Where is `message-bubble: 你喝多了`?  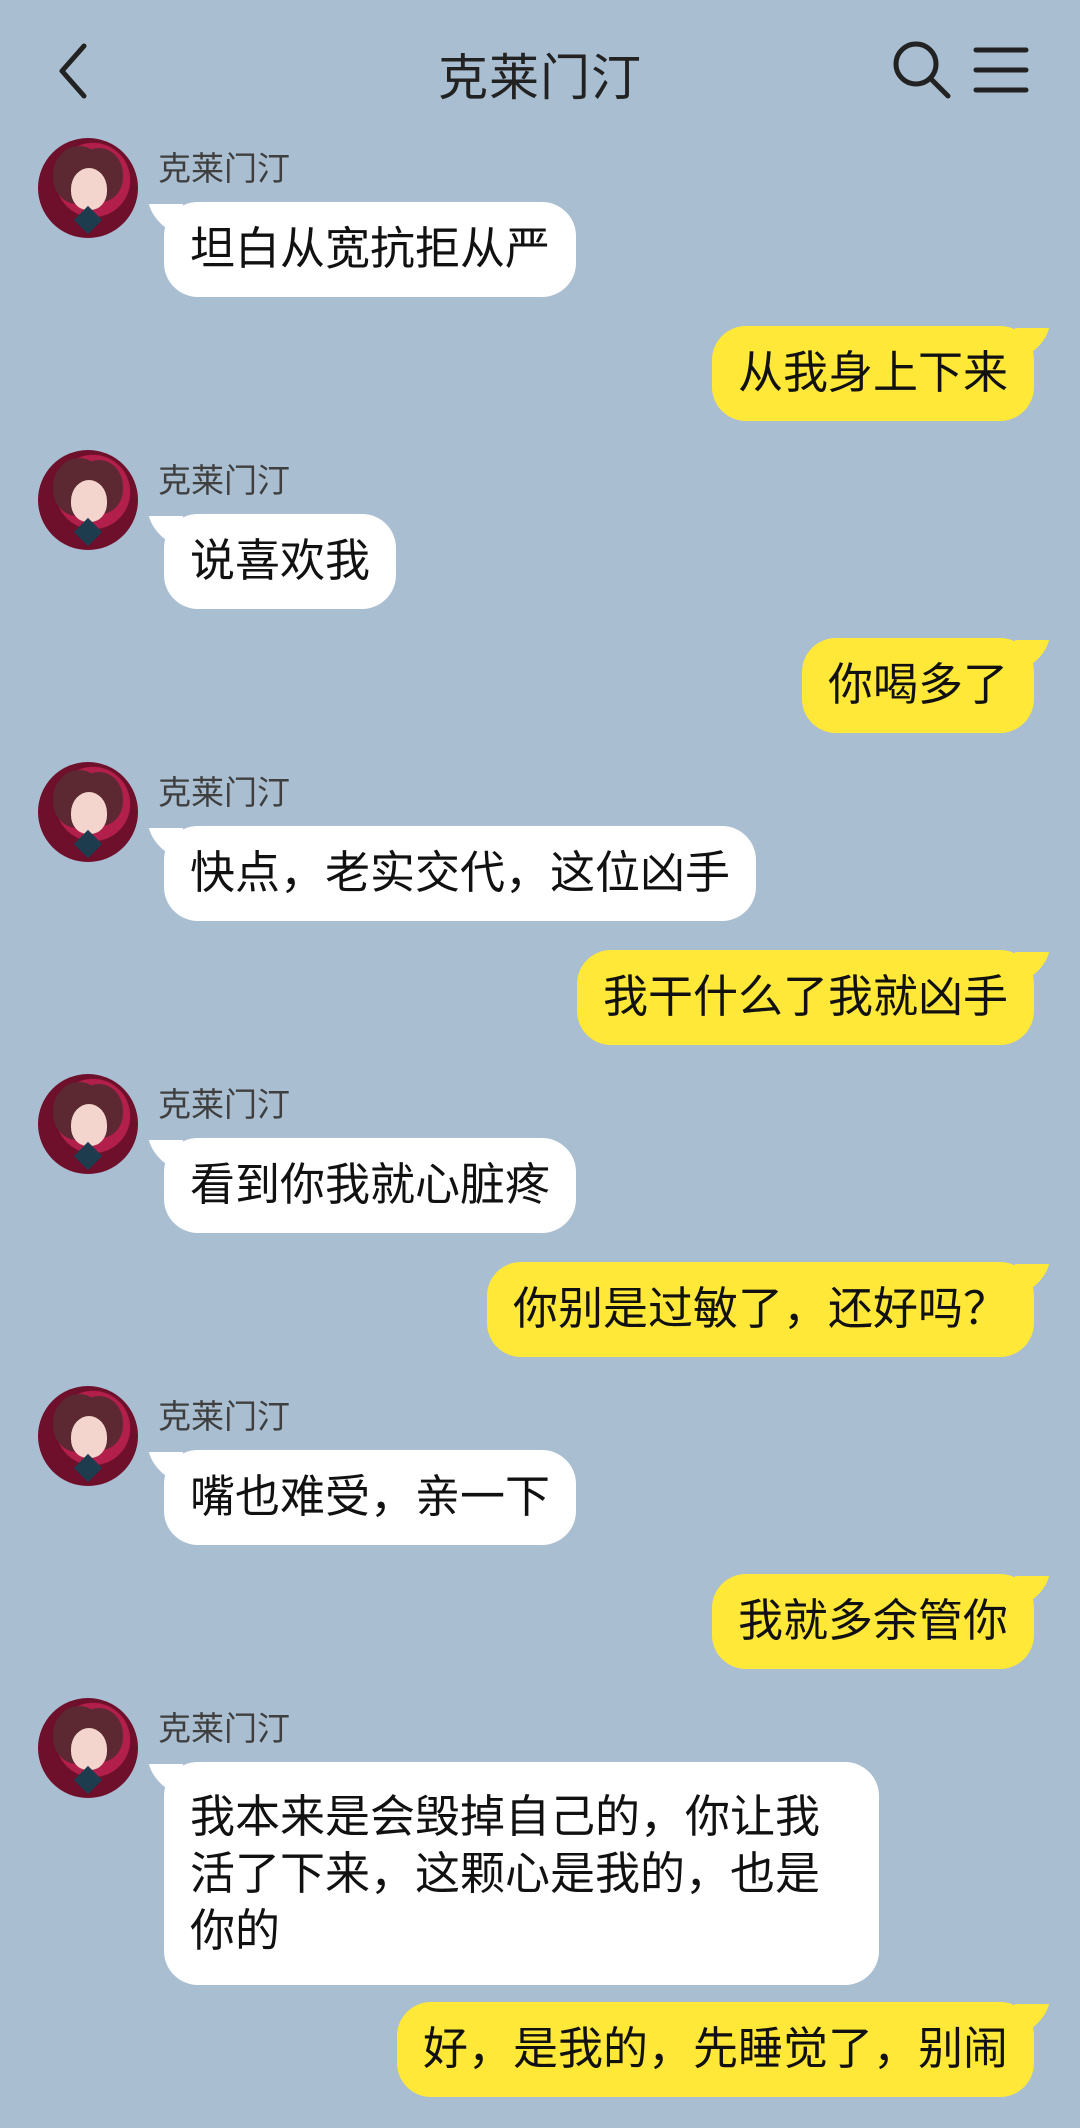
message-bubble: 你喝多了 is located at coordinates (917, 685).